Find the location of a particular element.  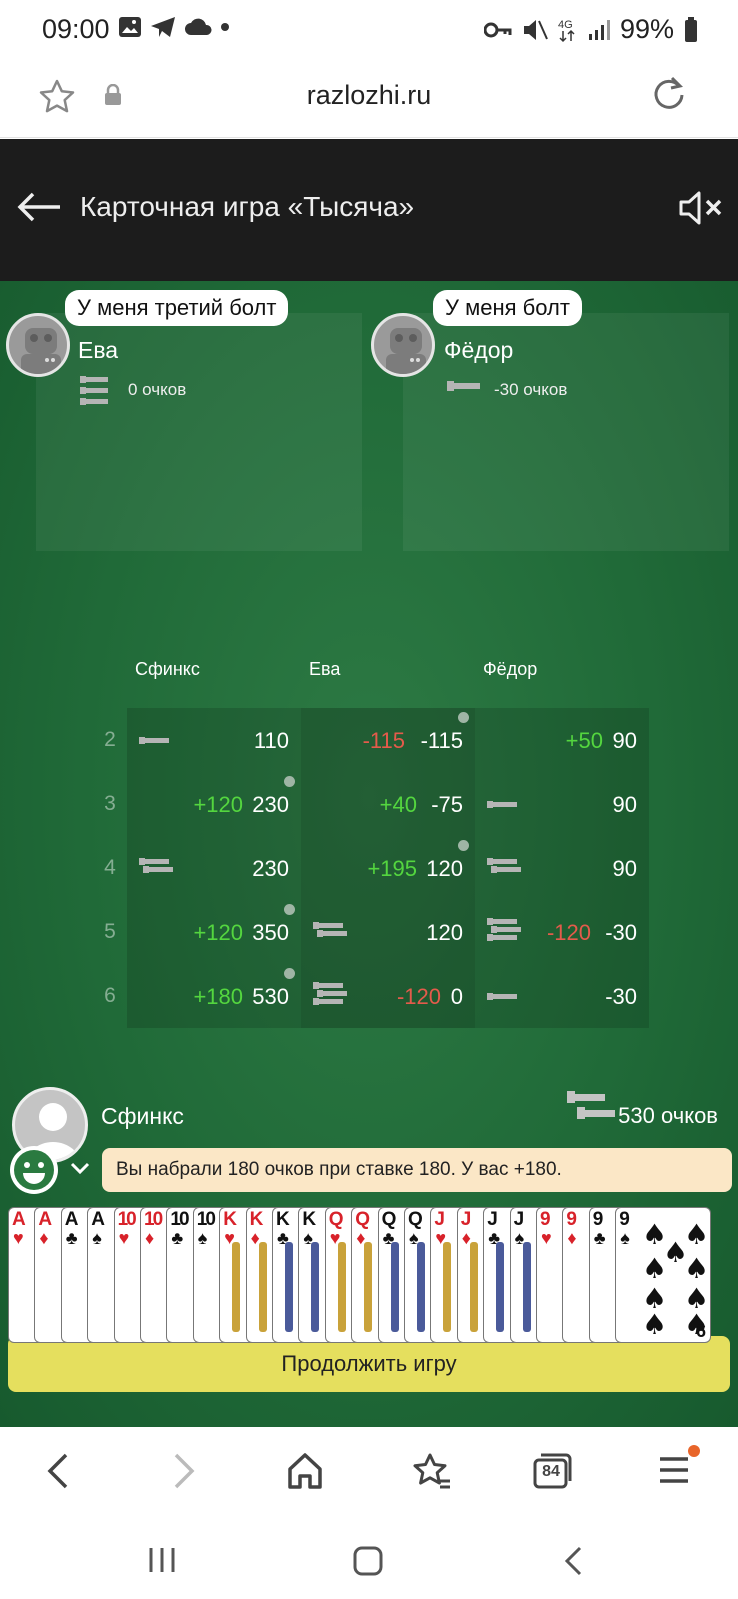

browser-url-bar: razlozhi.ru is located at coordinates (369, 99).